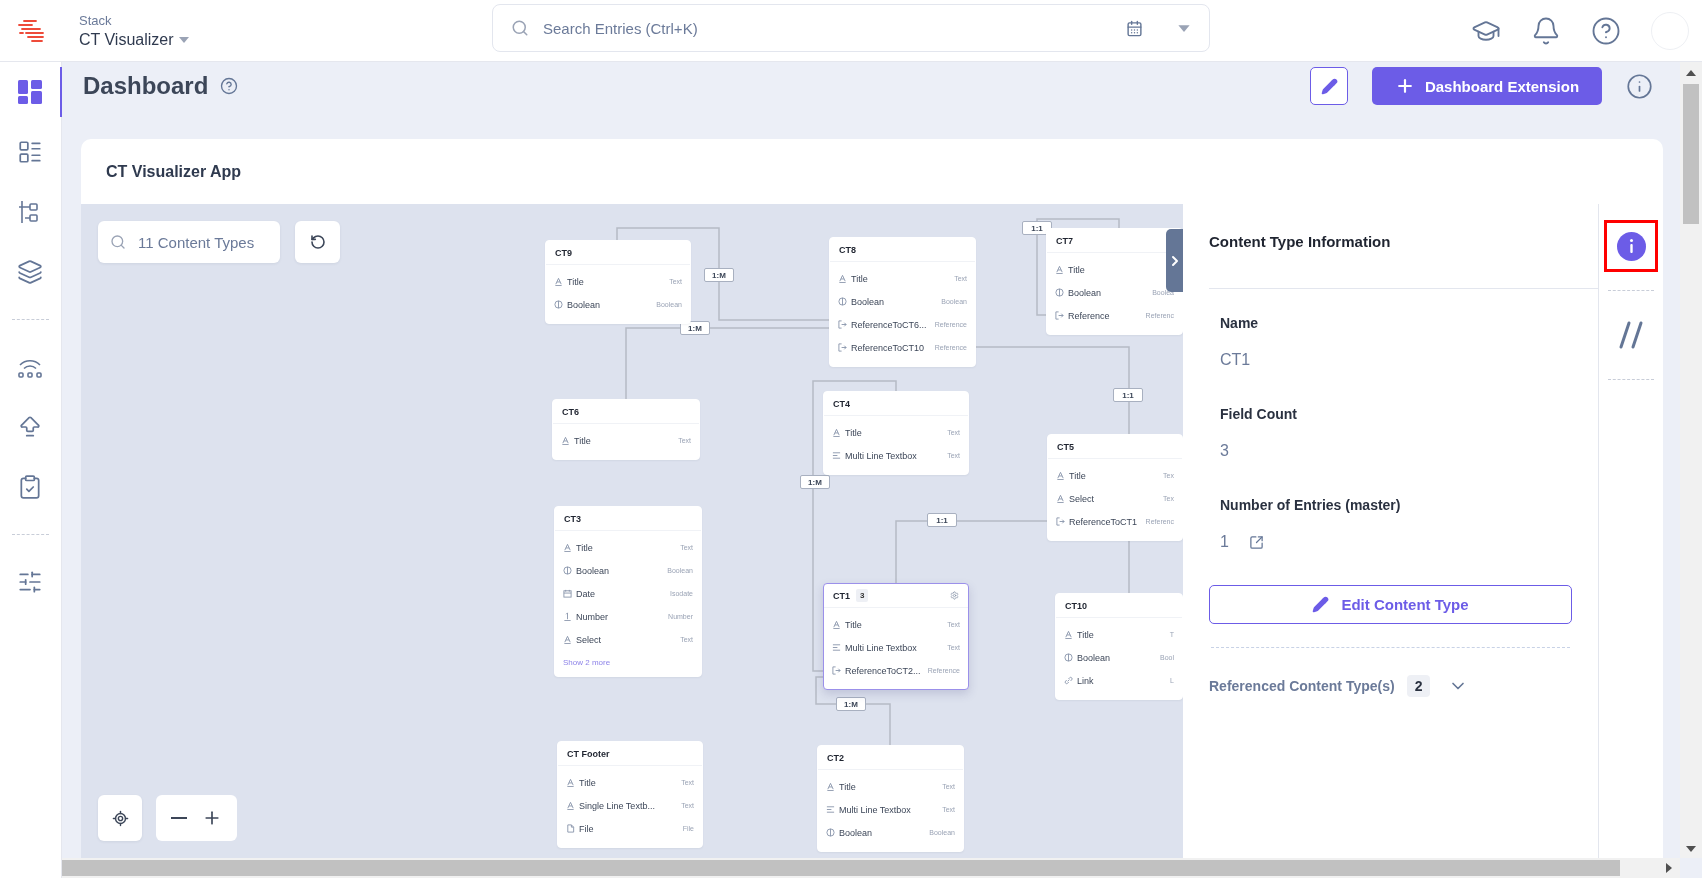 The height and width of the screenshot is (878, 1702). What do you see at coordinates (30, 92) in the screenshot?
I see `dashboard-icon` at bounding box center [30, 92].